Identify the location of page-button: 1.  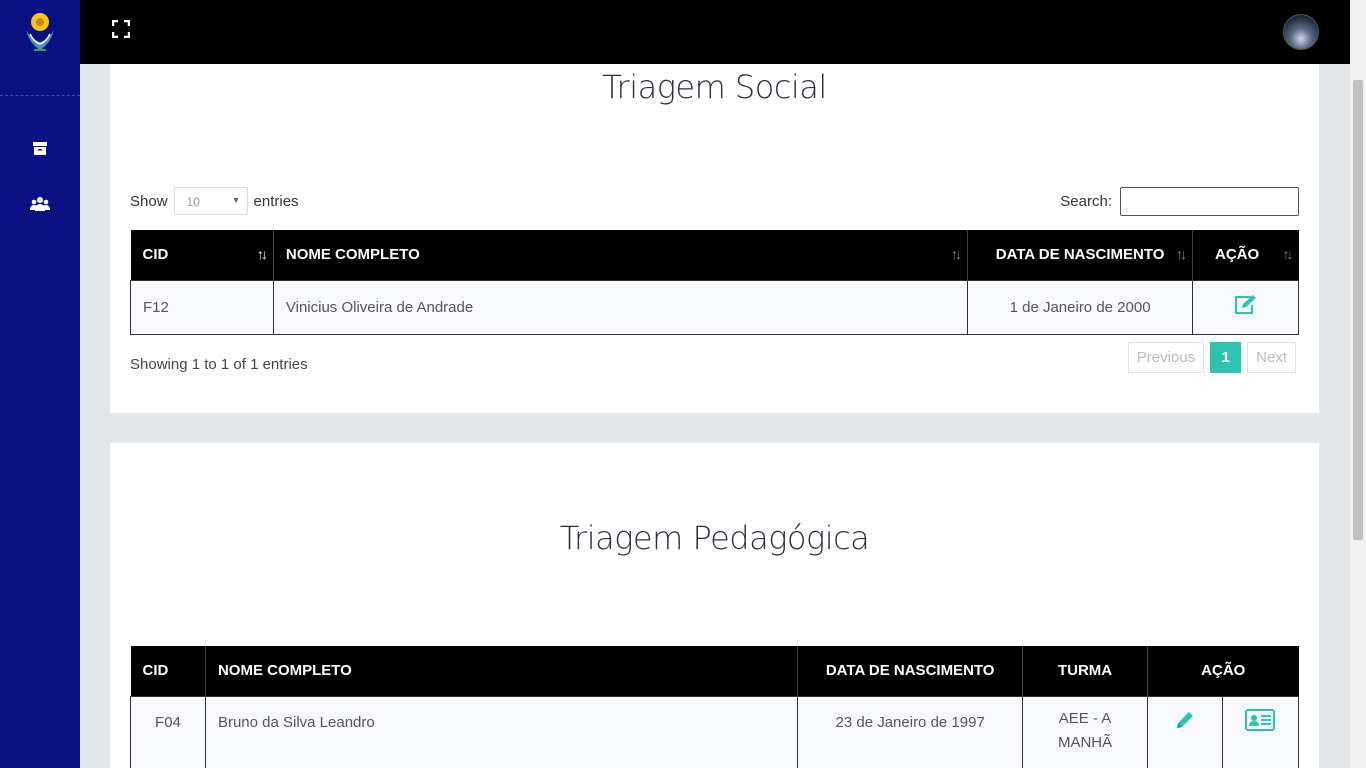
(1226, 357).